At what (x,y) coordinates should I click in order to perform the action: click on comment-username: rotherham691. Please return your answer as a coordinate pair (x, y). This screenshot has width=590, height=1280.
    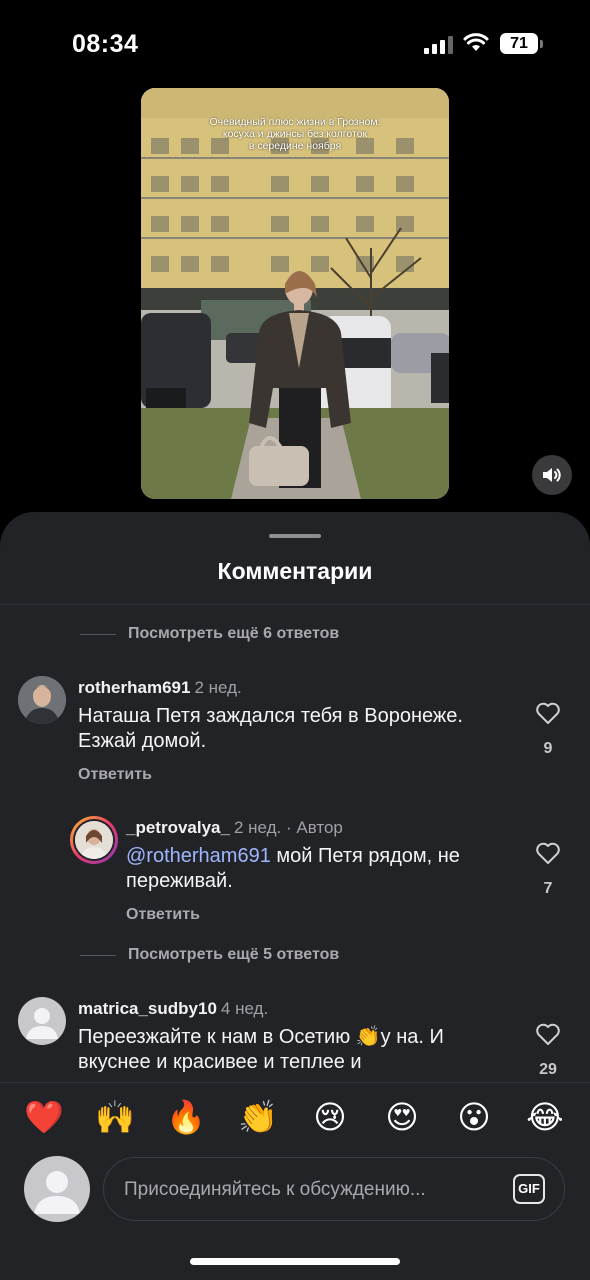
    Looking at the image, I should click on (134, 687).